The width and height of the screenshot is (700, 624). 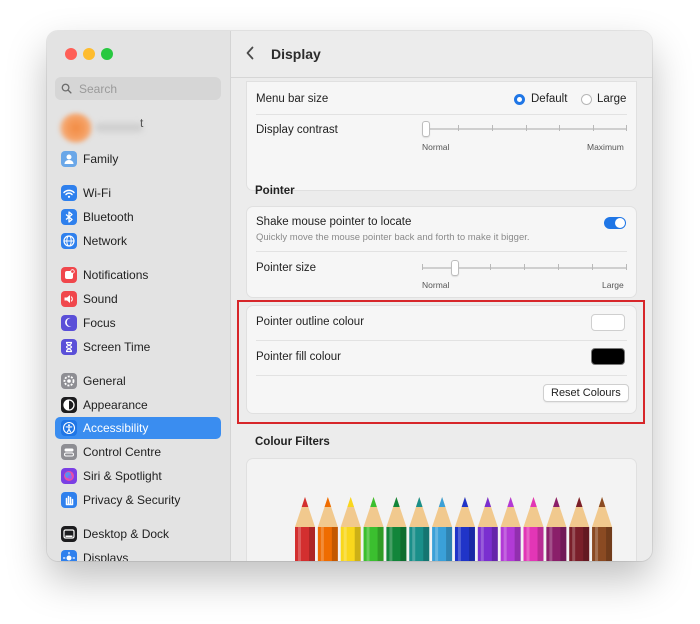 I want to click on sidebar-item-label: Bluetooth, so click(x=108, y=217).